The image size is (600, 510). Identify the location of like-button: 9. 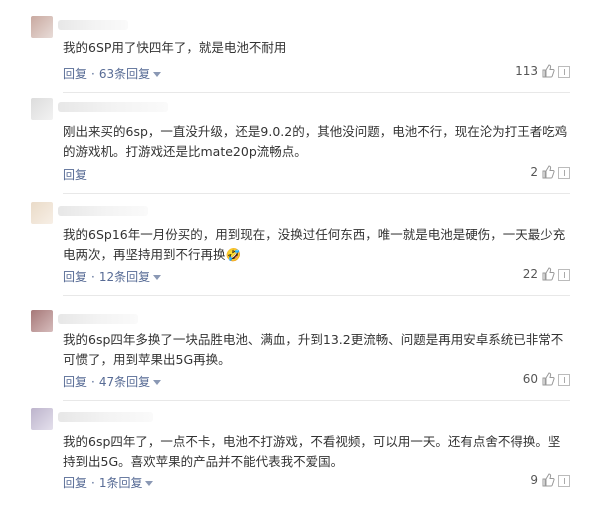
(542, 480).